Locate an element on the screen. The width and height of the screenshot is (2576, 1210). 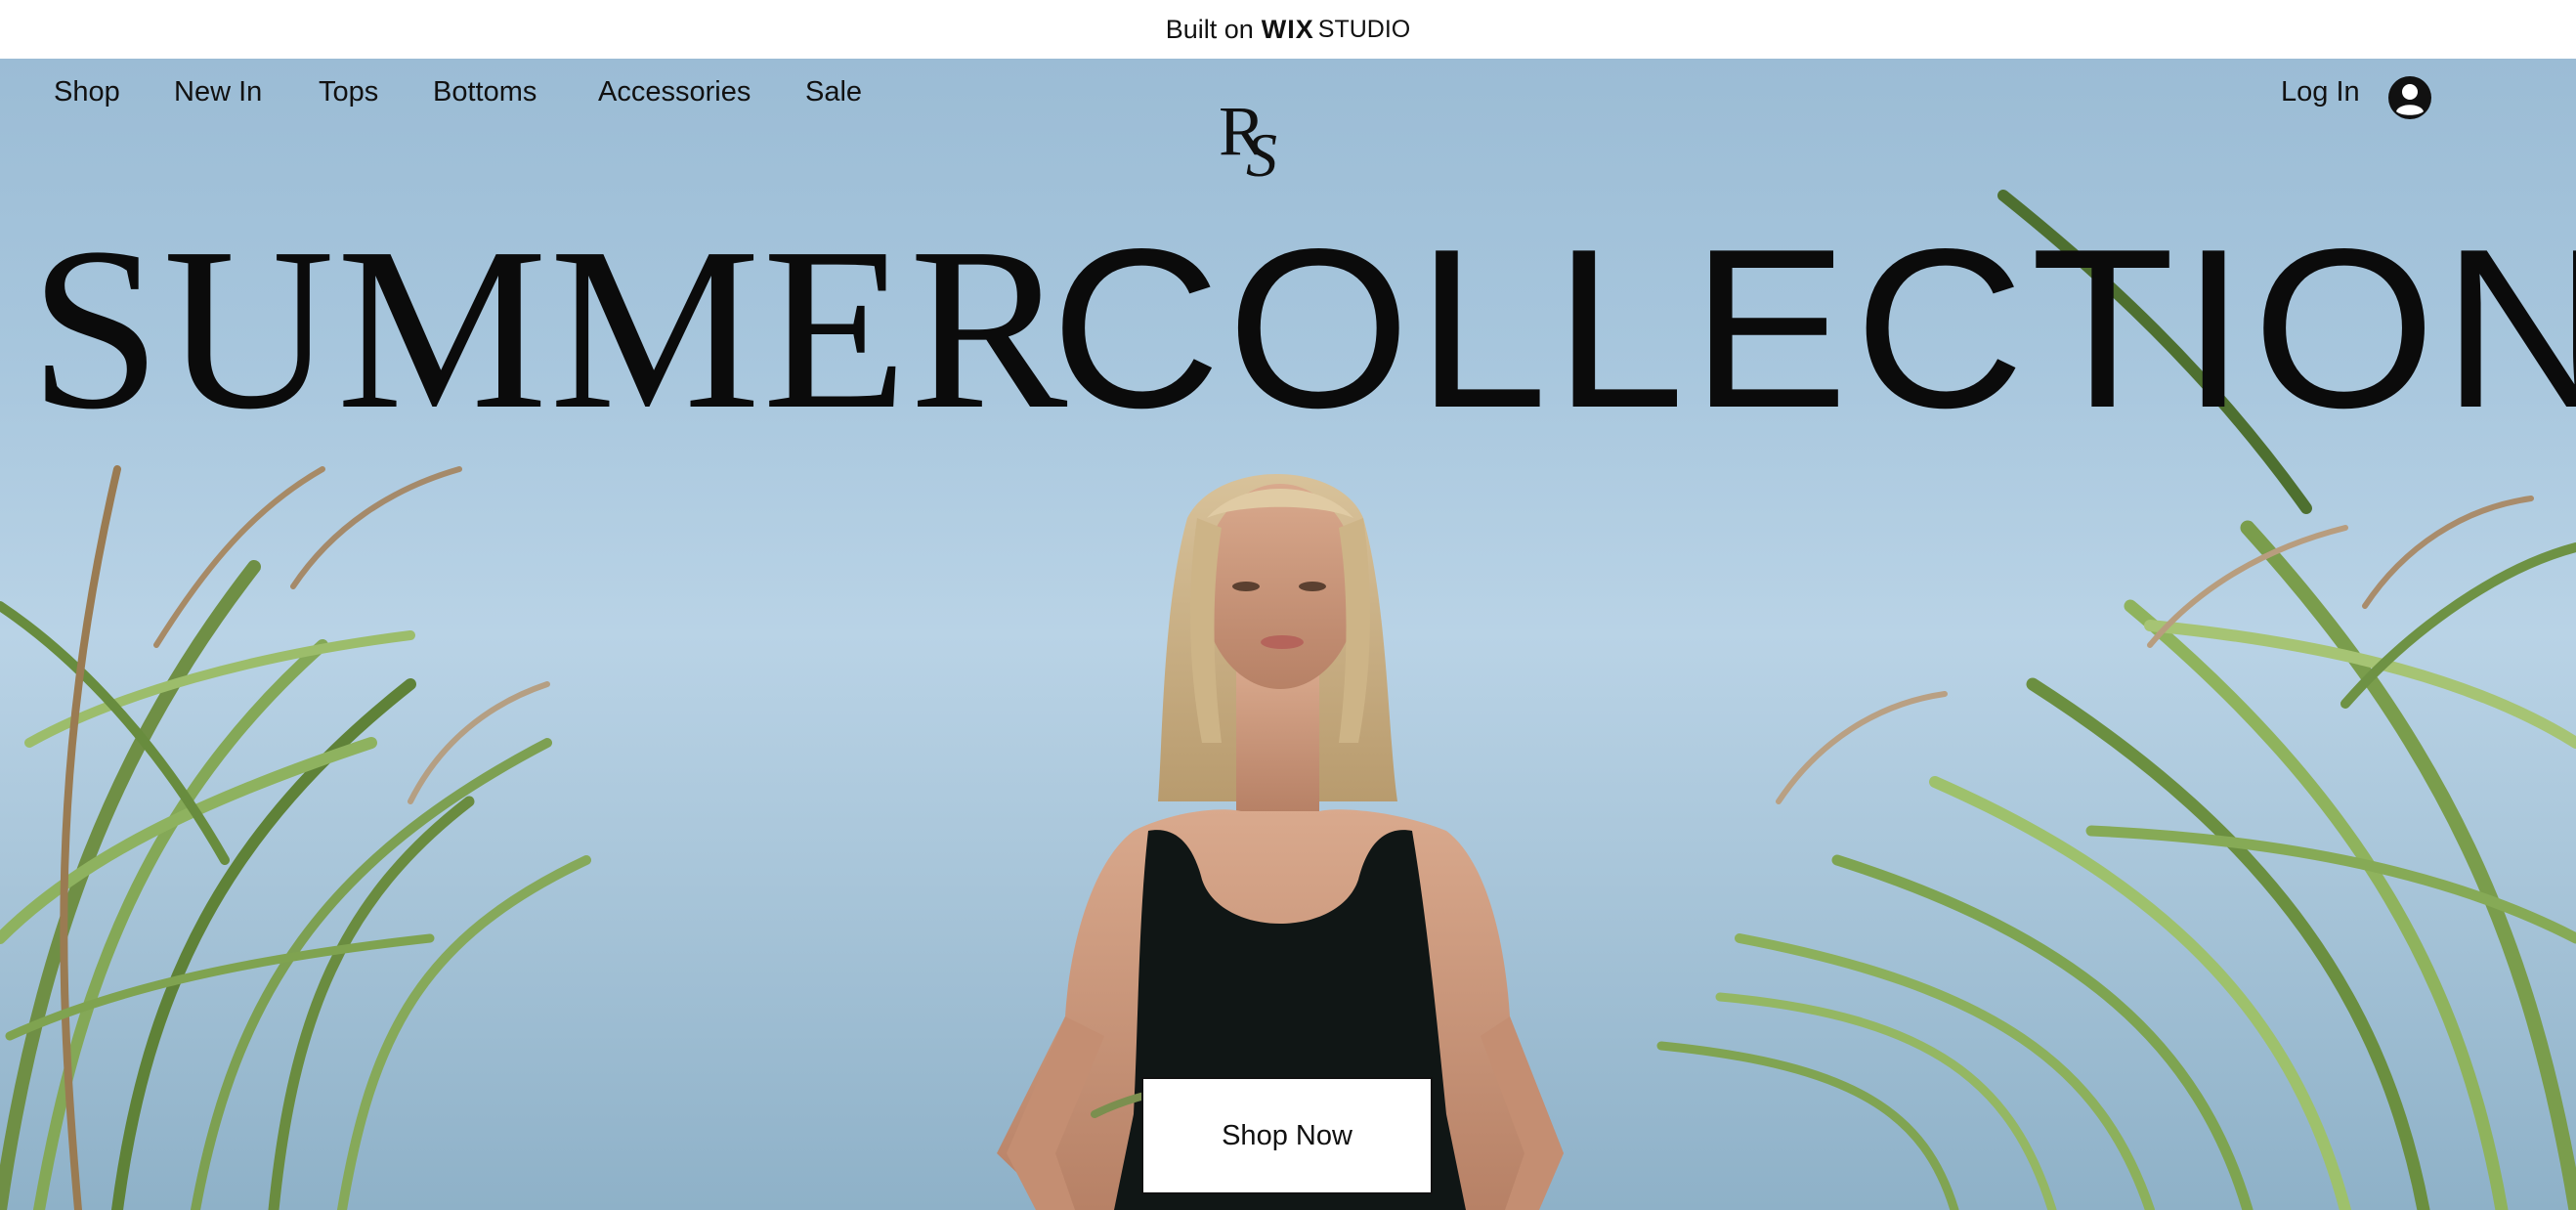
svg-text: S is located at coordinates (1261, 150).